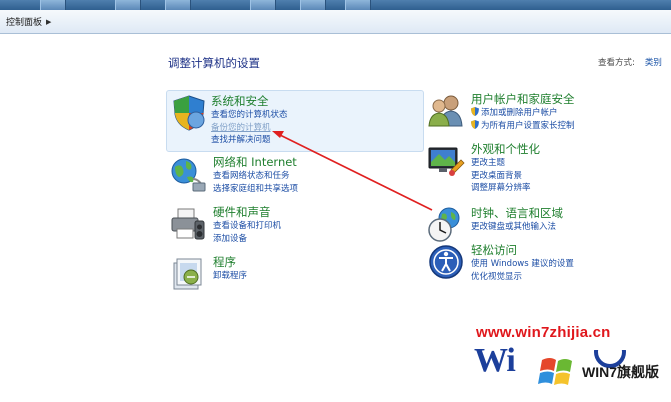 Image resolution: width=671 pixels, height=402 pixels. Describe the element at coordinates (505, 188) in the screenshot. I see `link-screen-resolution: 调整屏幕分辨率` at that location.